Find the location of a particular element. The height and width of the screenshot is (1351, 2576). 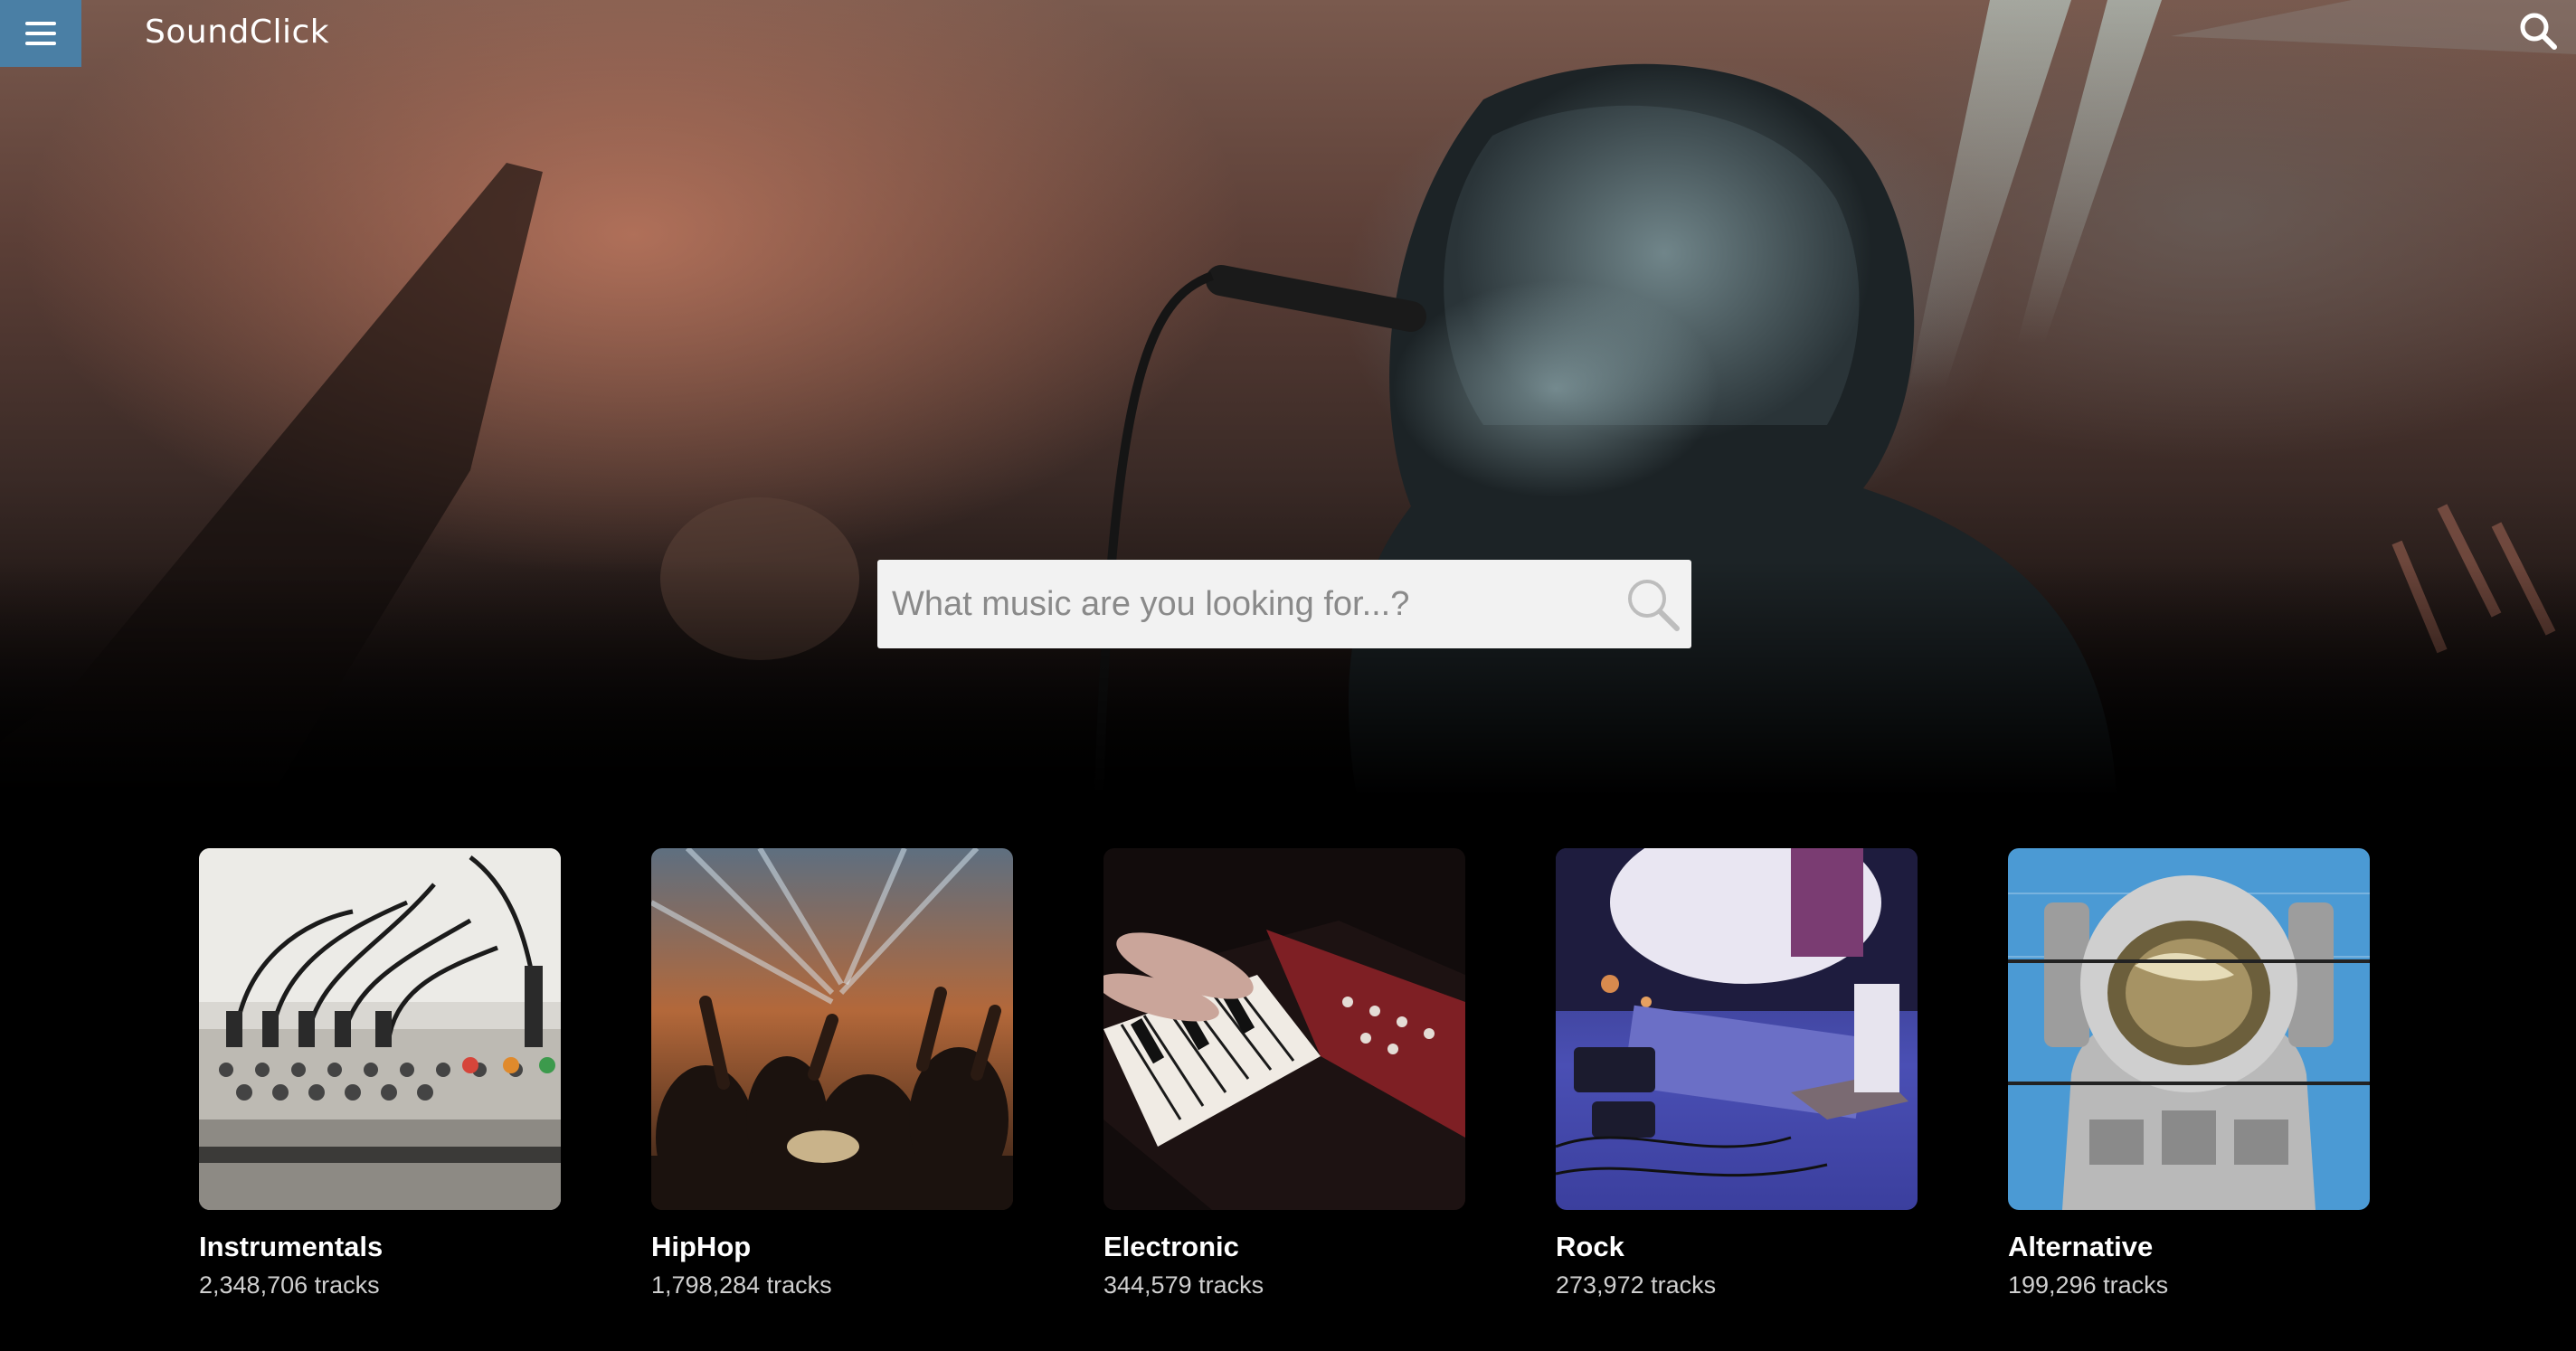

genre-name: HipHop is located at coordinates (832, 1247).